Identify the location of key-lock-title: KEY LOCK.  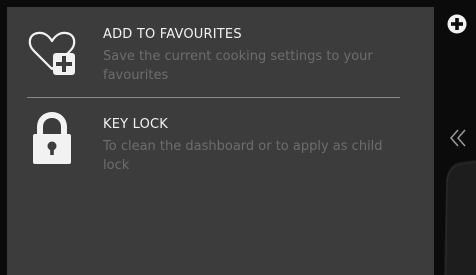
(136, 124).